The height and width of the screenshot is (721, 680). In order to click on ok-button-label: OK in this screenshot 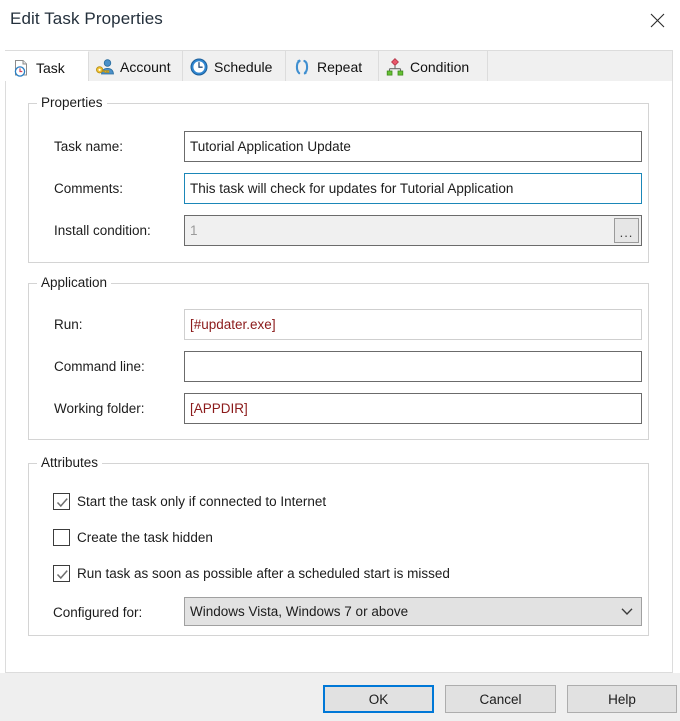, I will do `click(378, 699)`.